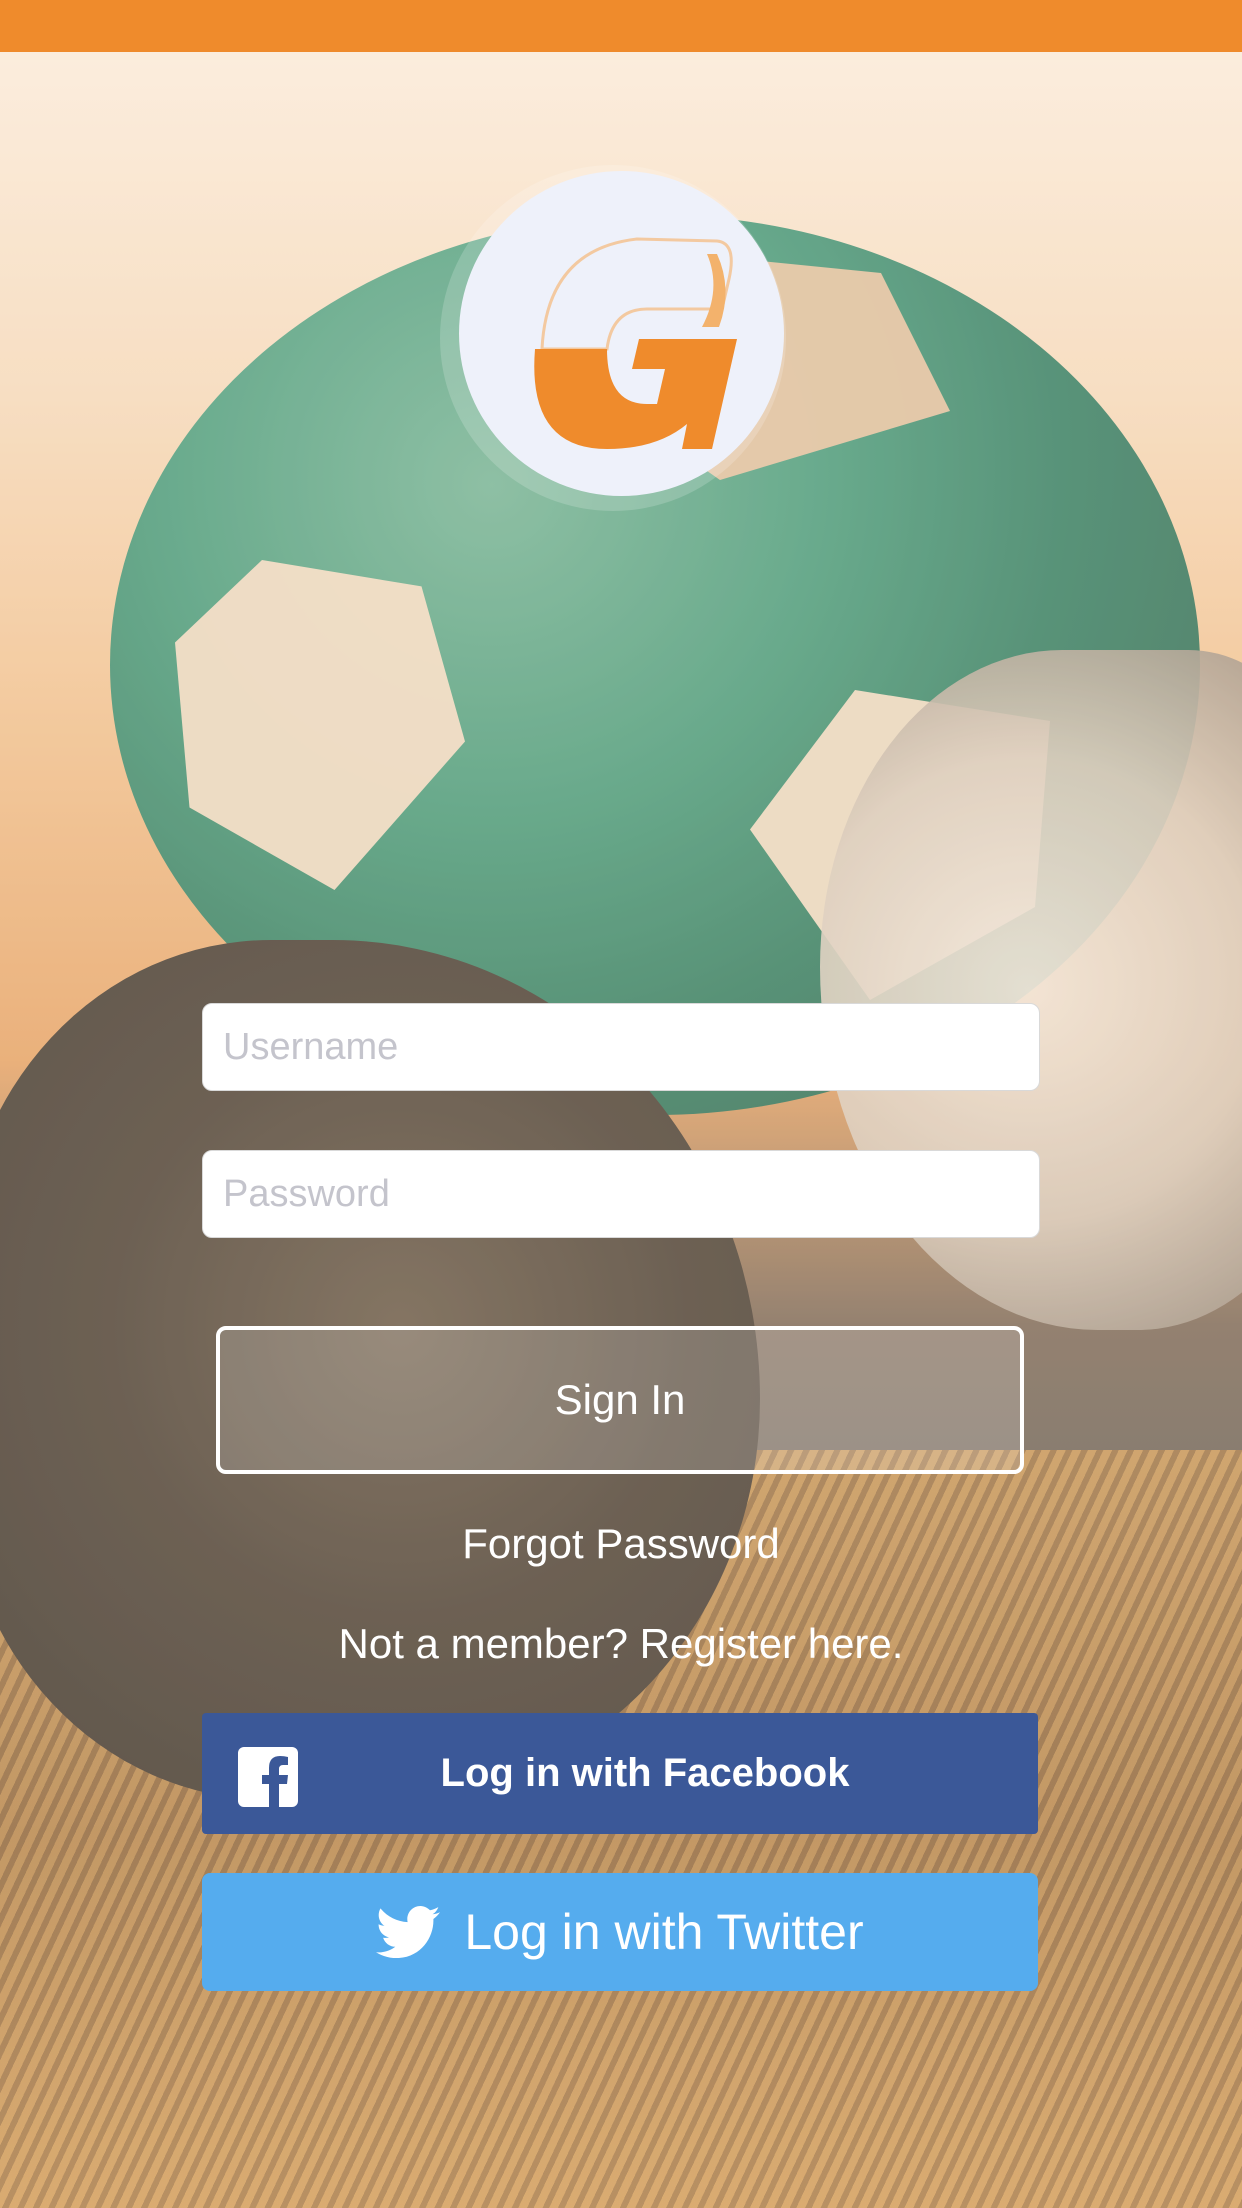  Describe the element at coordinates (621, 1644) in the screenshot. I see `register-link: Not a member? Register here.` at that location.